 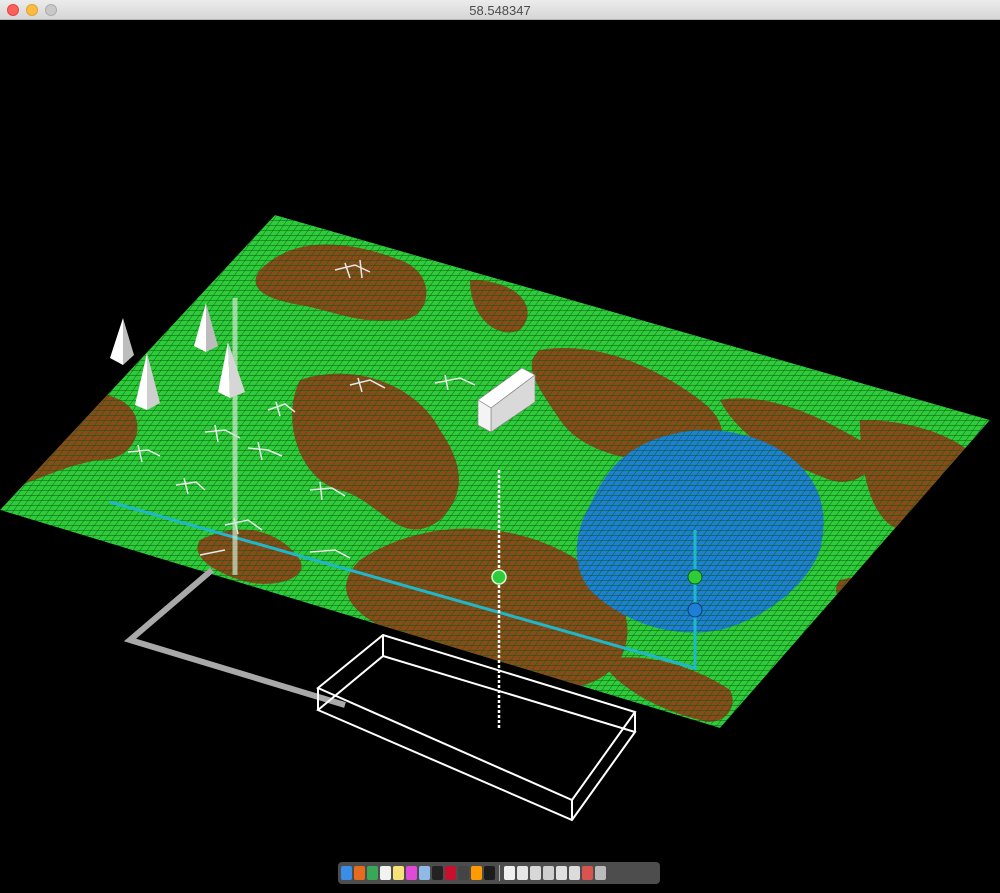 What do you see at coordinates (122, 341) in the screenshot?
I see `spike` at bounding box center [122, 341].